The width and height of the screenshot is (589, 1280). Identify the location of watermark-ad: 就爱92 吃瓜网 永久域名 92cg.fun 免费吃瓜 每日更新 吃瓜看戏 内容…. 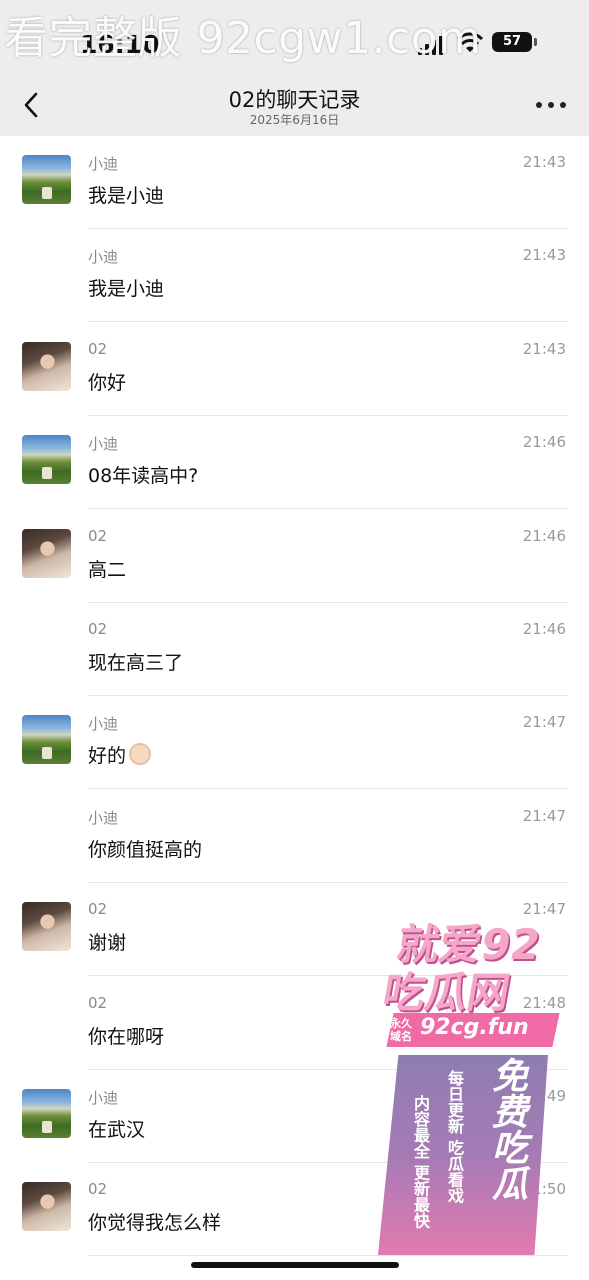
(460, 1085).